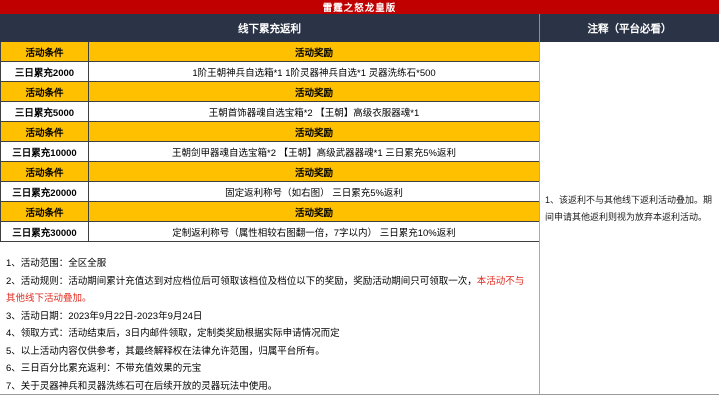  What do you see at coordinates (45, 191) in the screenshot?
I see `condition-cell: 三日累充20000` at bounding box center [45, 191].